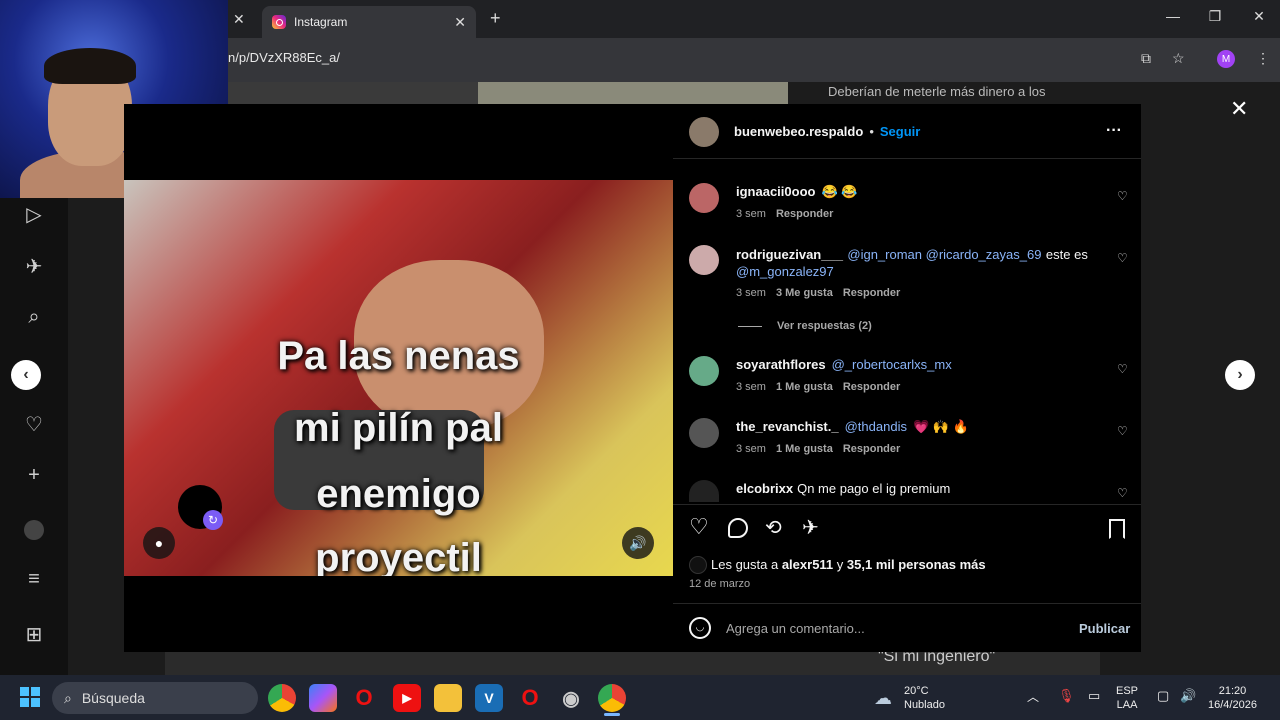 This screenshot has width=1280, height=720. What do you see at coordinates (633, 93) in the screenshot?
I see `background-thumbnail` at bounding box center [633, 93].